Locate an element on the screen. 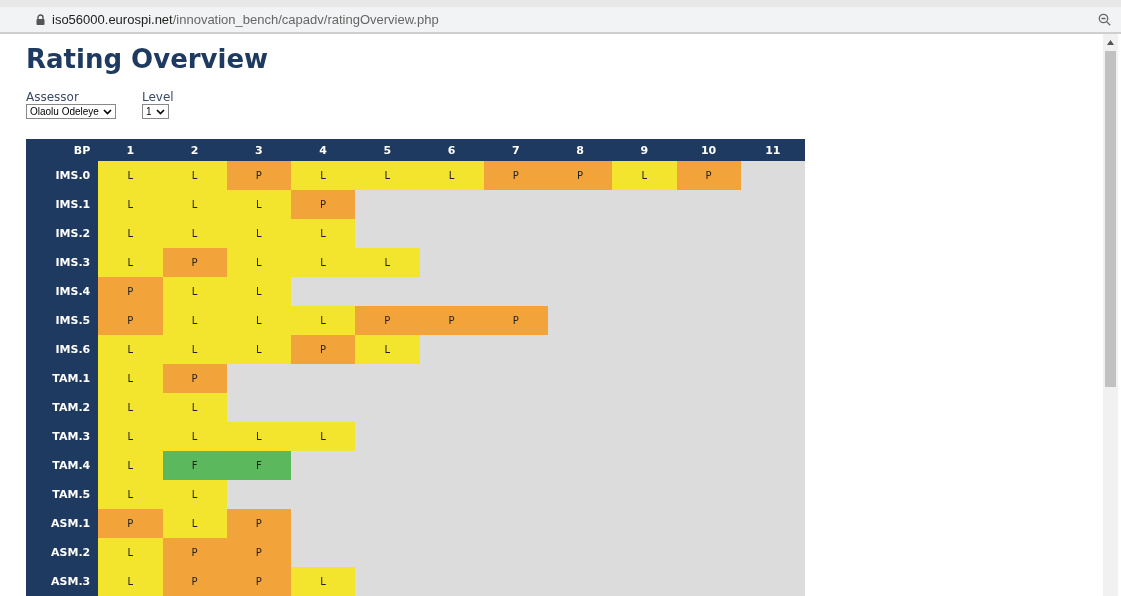 The height and width of the screenshot is (596, 1121). row-header: ASM.3 is located at coordinates (62, 581).